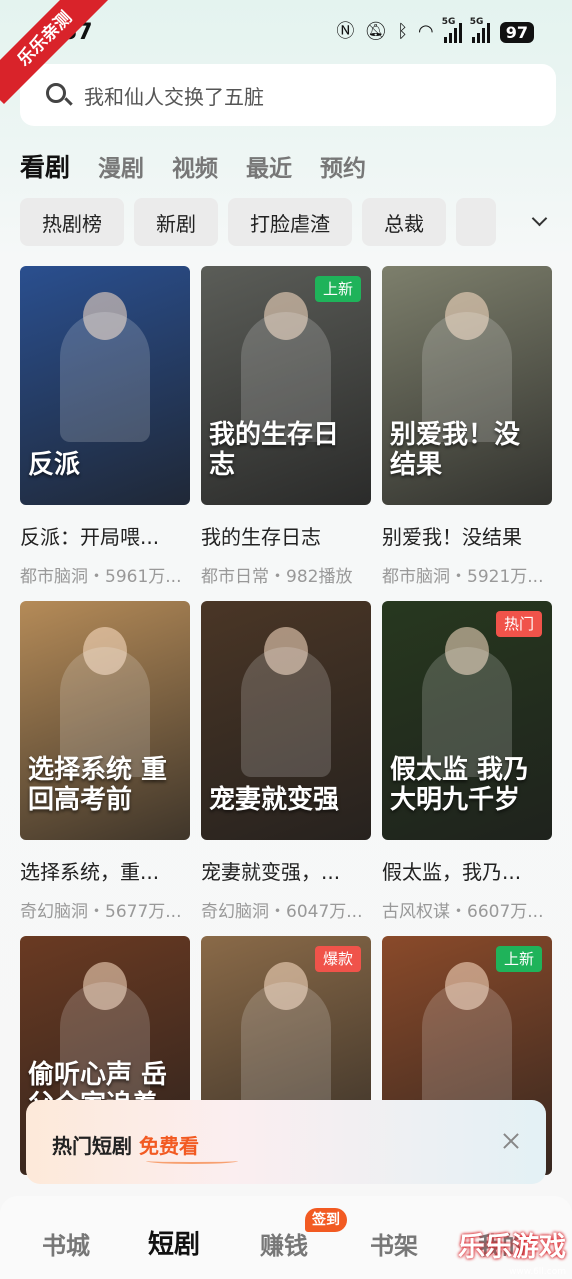 The height and width of the screenshot is (1279, 572). Describe the element at coordinates (105, 720) in the screenshot. I see `drama-poster: 选择系统 重回高考前` at that location.